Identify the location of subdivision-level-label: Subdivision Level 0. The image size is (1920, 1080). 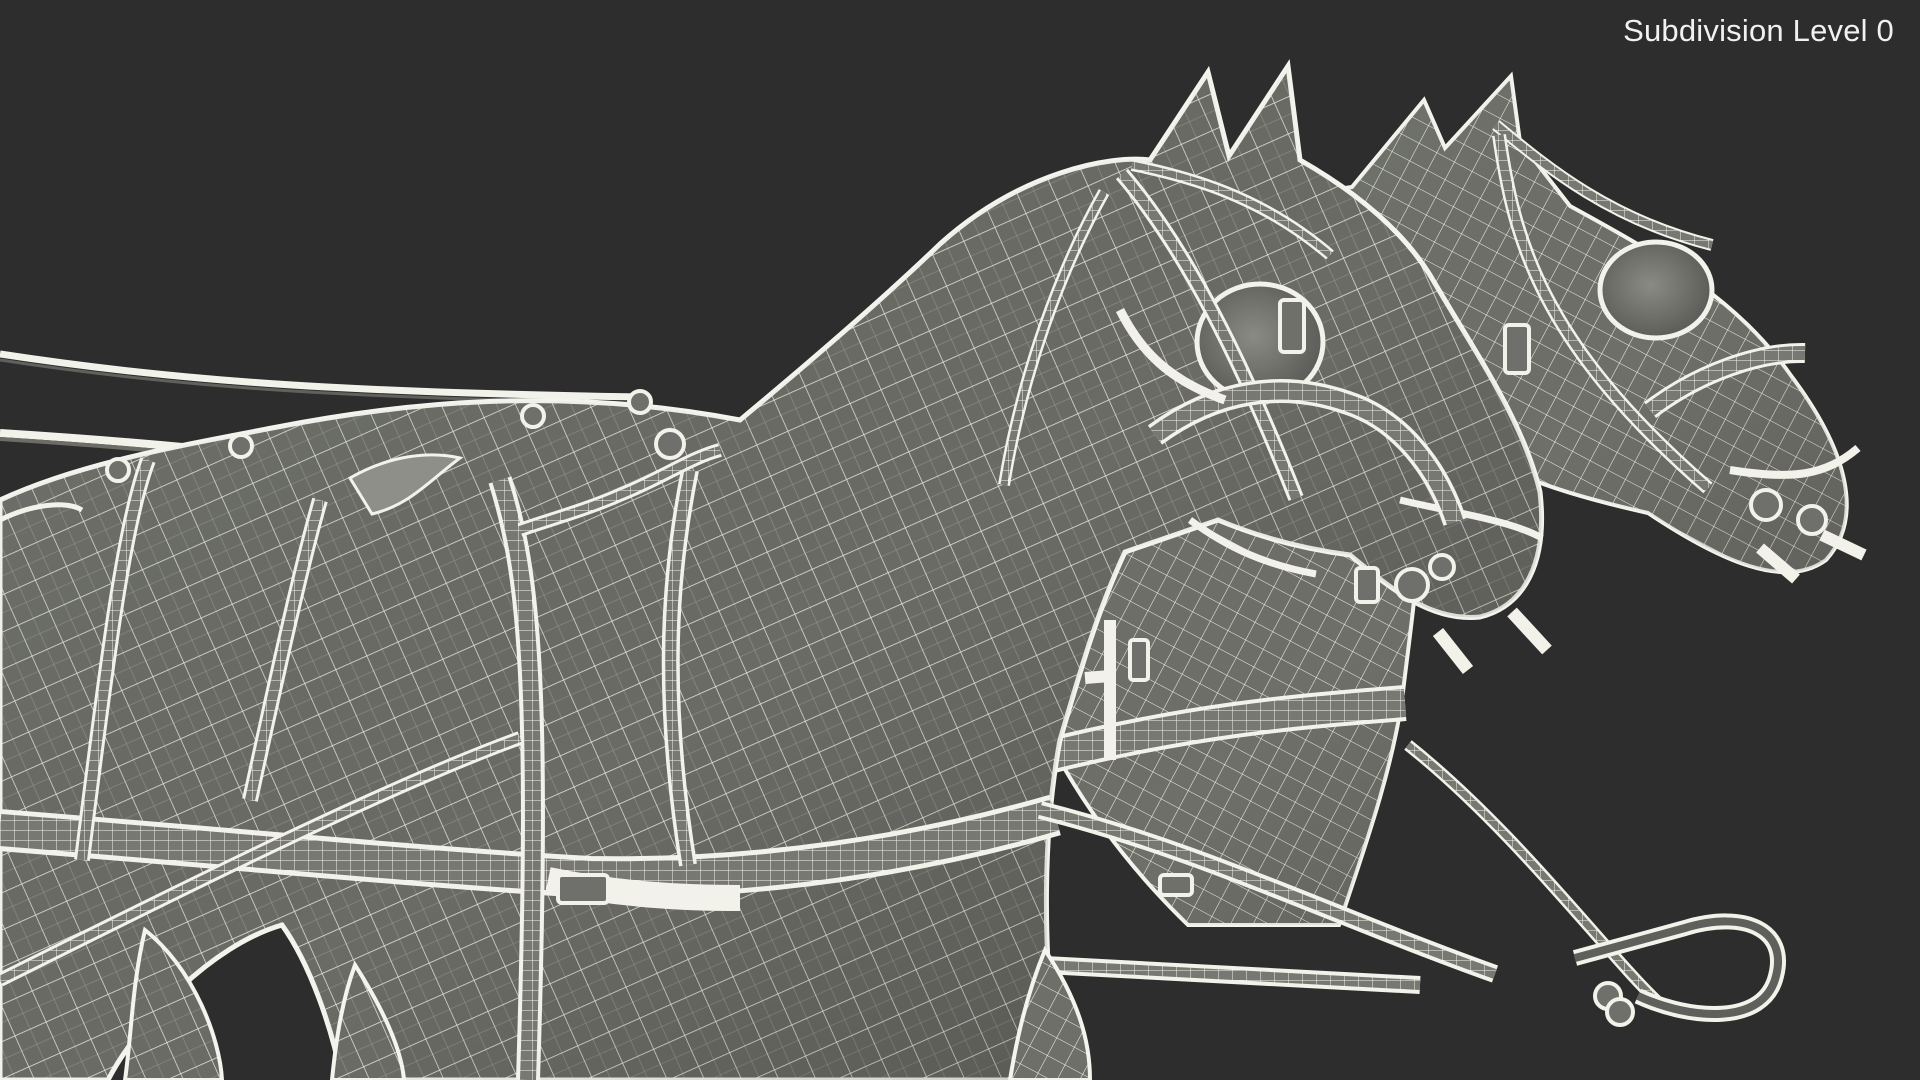
(1758, 30).